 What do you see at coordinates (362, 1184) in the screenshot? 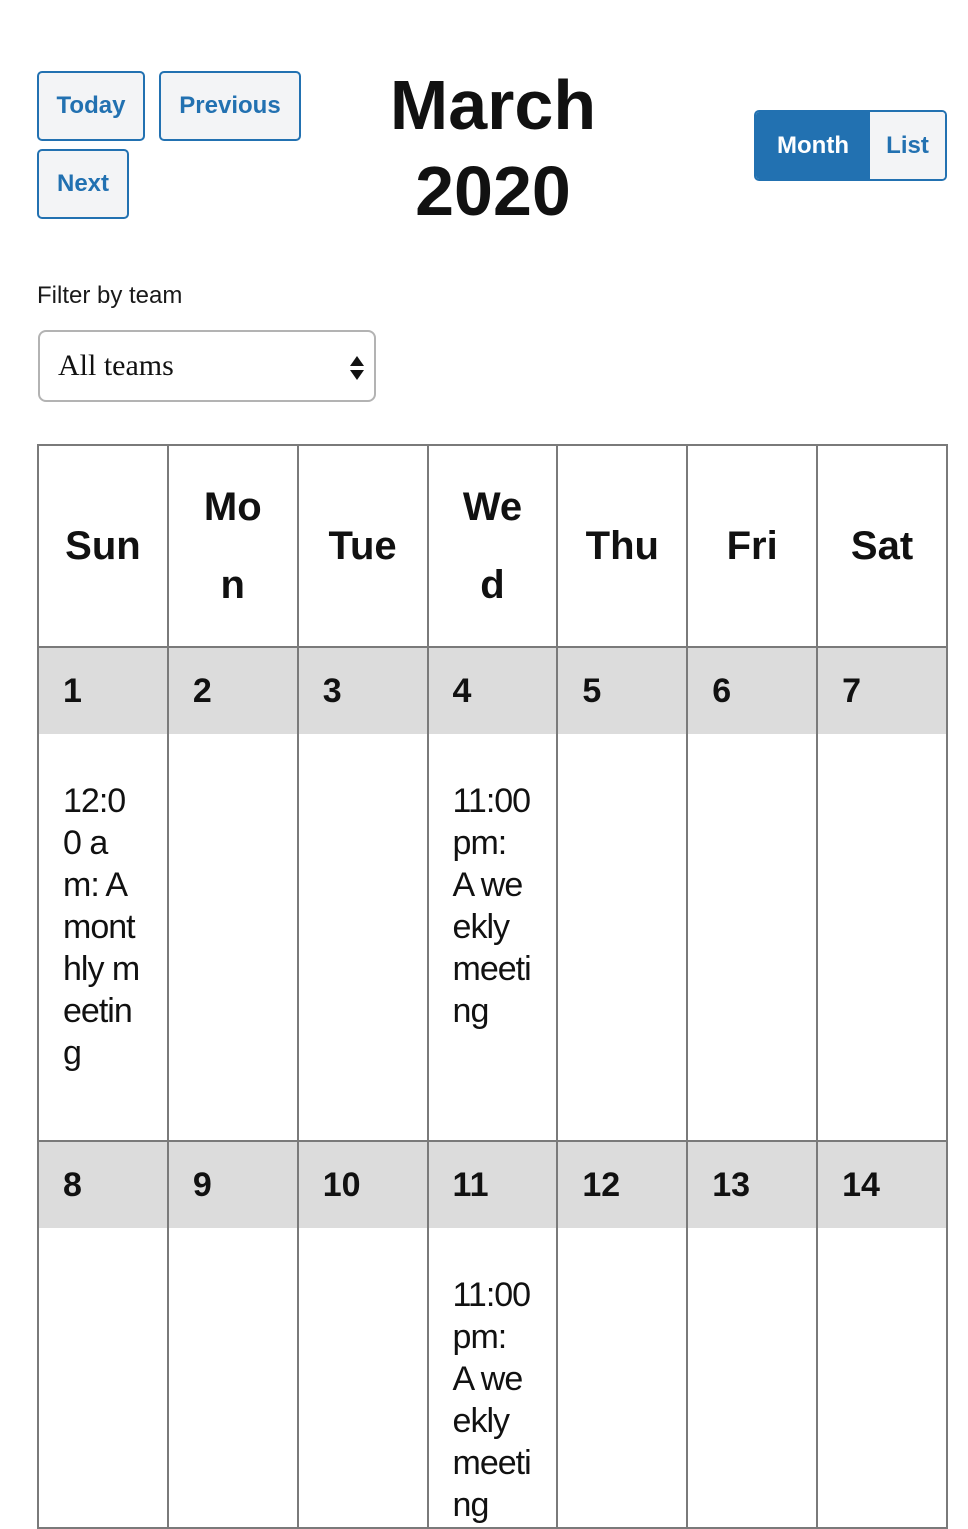
I see `day-number: 10` at bounding box center [362, 1184].